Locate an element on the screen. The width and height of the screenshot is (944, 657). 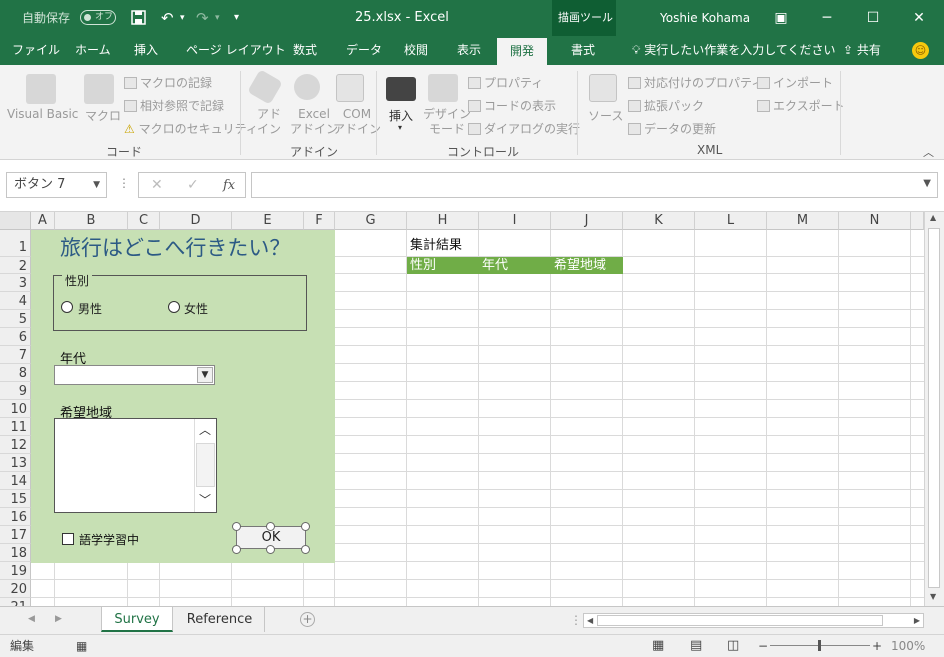
tab-data: データ is located at coordinates (364, 50).